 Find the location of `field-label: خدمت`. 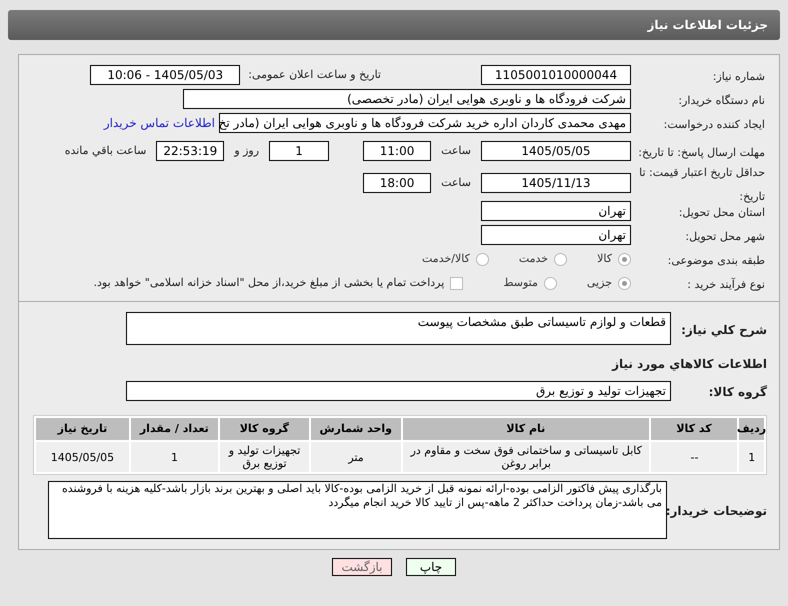

field-label: خدمت is located at coordinates (533, 258).